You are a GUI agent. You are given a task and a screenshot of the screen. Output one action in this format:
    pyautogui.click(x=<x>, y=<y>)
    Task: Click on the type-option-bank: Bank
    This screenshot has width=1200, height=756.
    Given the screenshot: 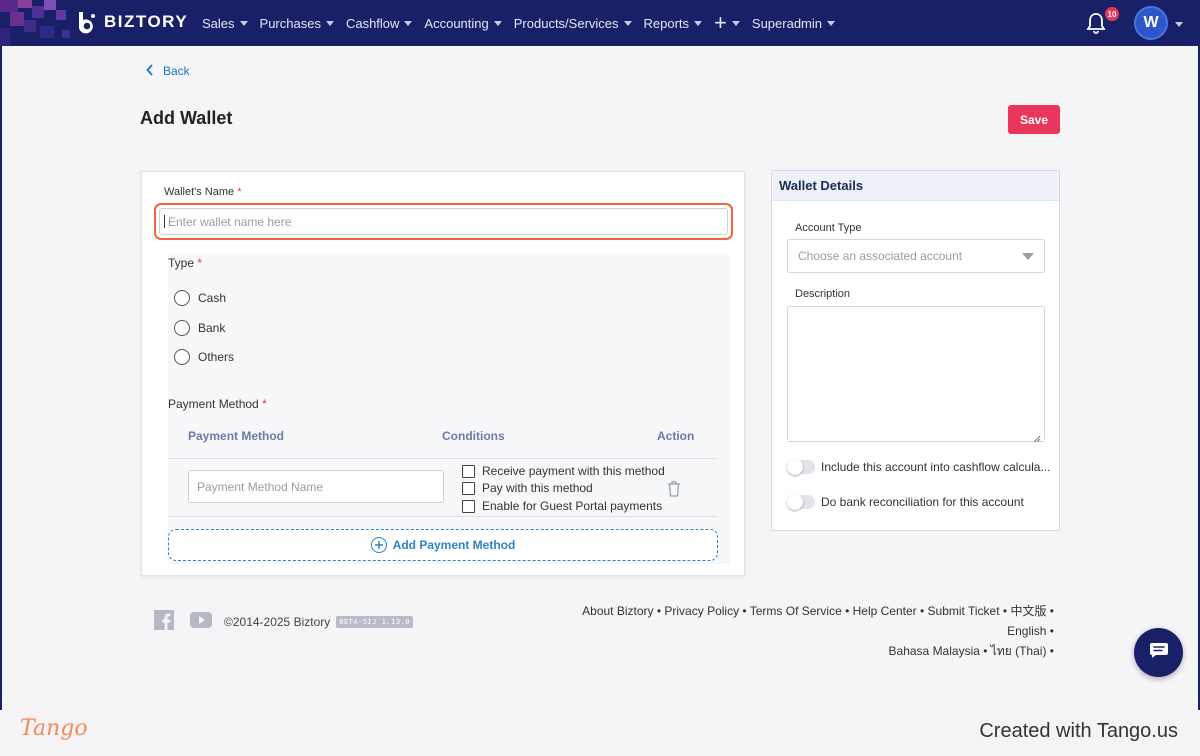 What is the action you would take?
    pyautogui.click(x=199, y=328)
    